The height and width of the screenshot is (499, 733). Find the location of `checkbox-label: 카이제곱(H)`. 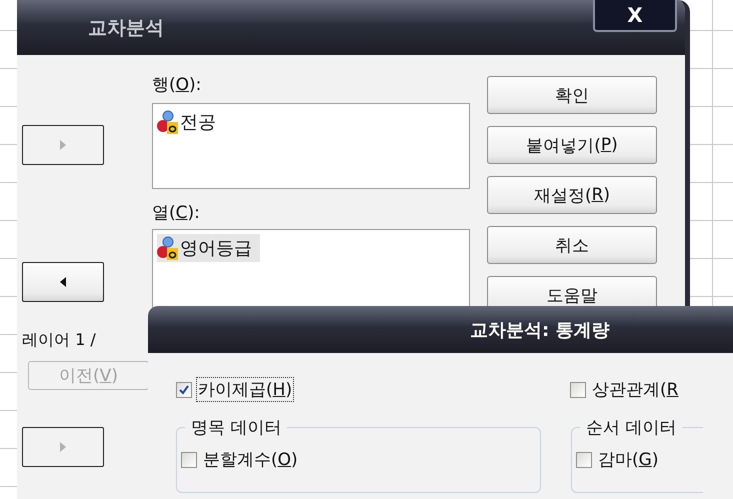

checkbox-label: 카이제곱(H) is located at coordinates (245, 389).